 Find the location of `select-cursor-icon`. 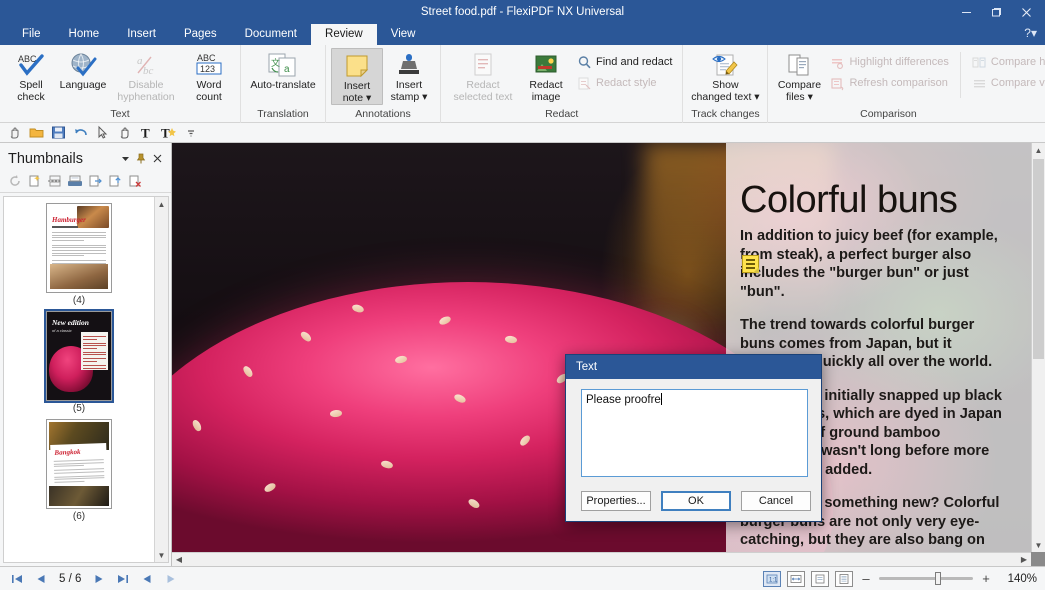

select-cursor-icon is located at coordinates (102, 133).